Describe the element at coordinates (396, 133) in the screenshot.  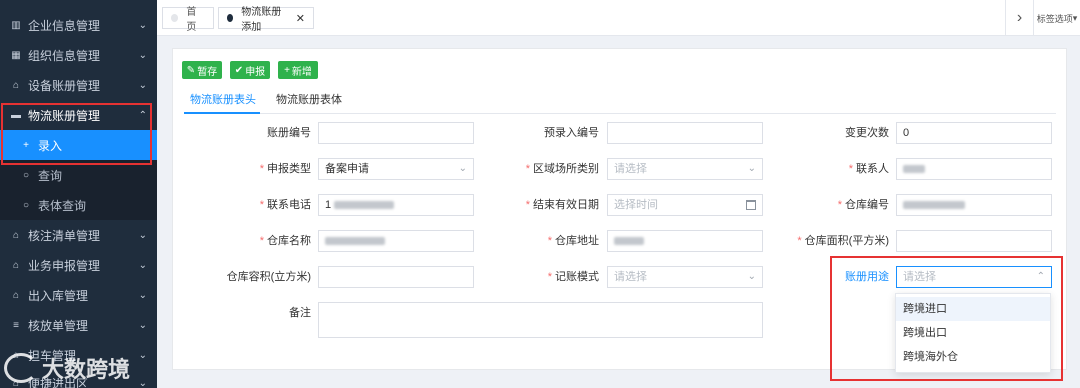
I see `book-no-input` at that location.